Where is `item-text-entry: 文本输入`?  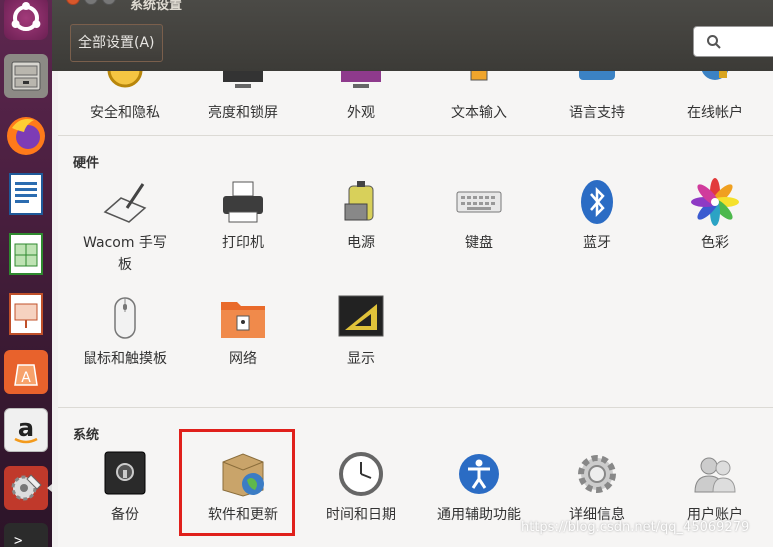
item-text-entry: 文本输入 is located at coordinates (479, 97).